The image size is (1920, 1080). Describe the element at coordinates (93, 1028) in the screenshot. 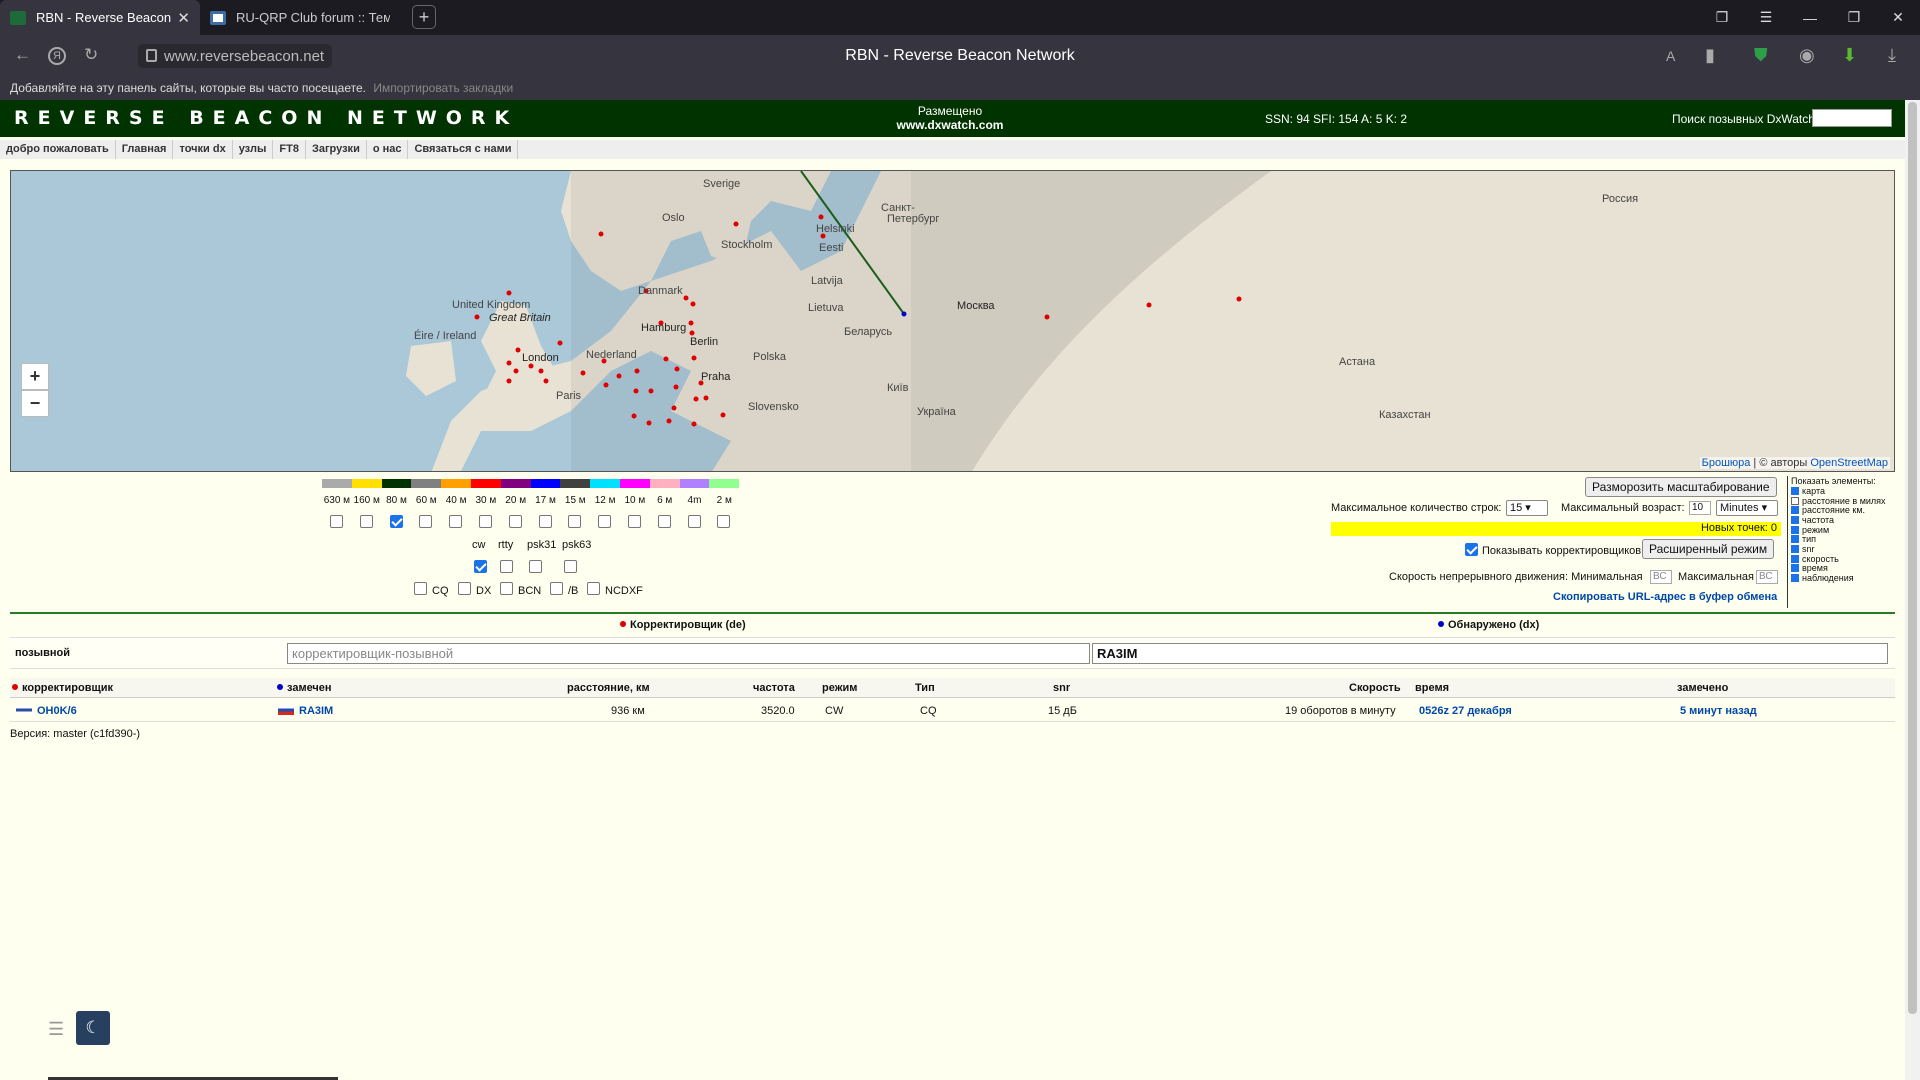

I see `dark-mode-icon: ☾` at that location.